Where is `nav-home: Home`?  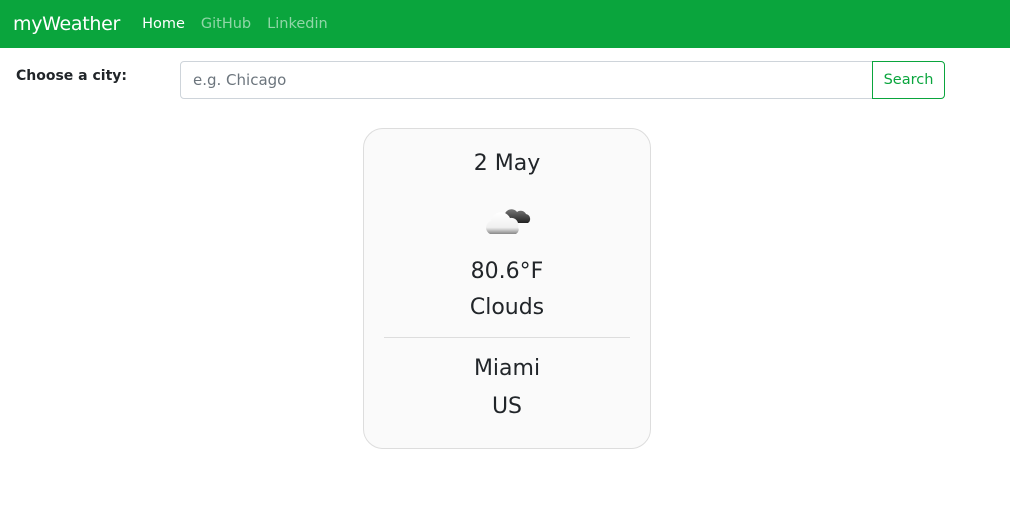
nav-home: Home is located at coordinates (163, 24).